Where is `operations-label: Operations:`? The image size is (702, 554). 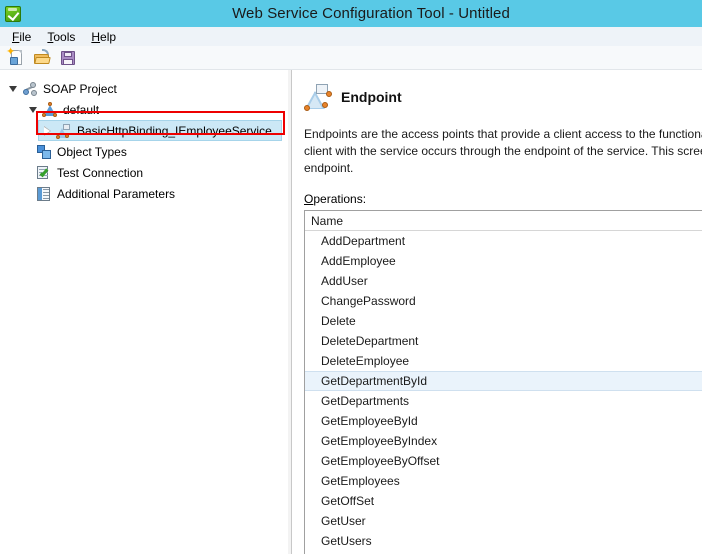 operations-label: Operations: is located at coordinates (503, 199).